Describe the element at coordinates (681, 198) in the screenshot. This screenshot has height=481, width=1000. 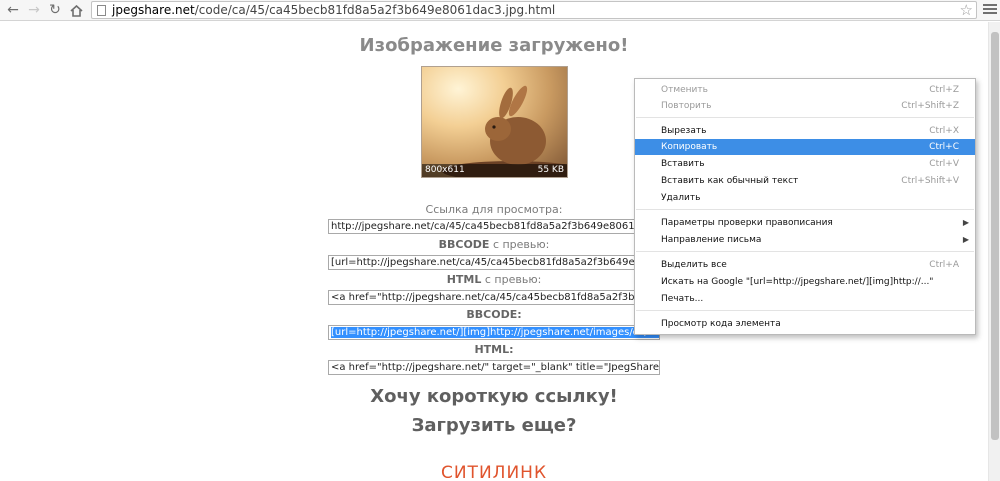
I see `menu-item-label: Удалить` at that location.